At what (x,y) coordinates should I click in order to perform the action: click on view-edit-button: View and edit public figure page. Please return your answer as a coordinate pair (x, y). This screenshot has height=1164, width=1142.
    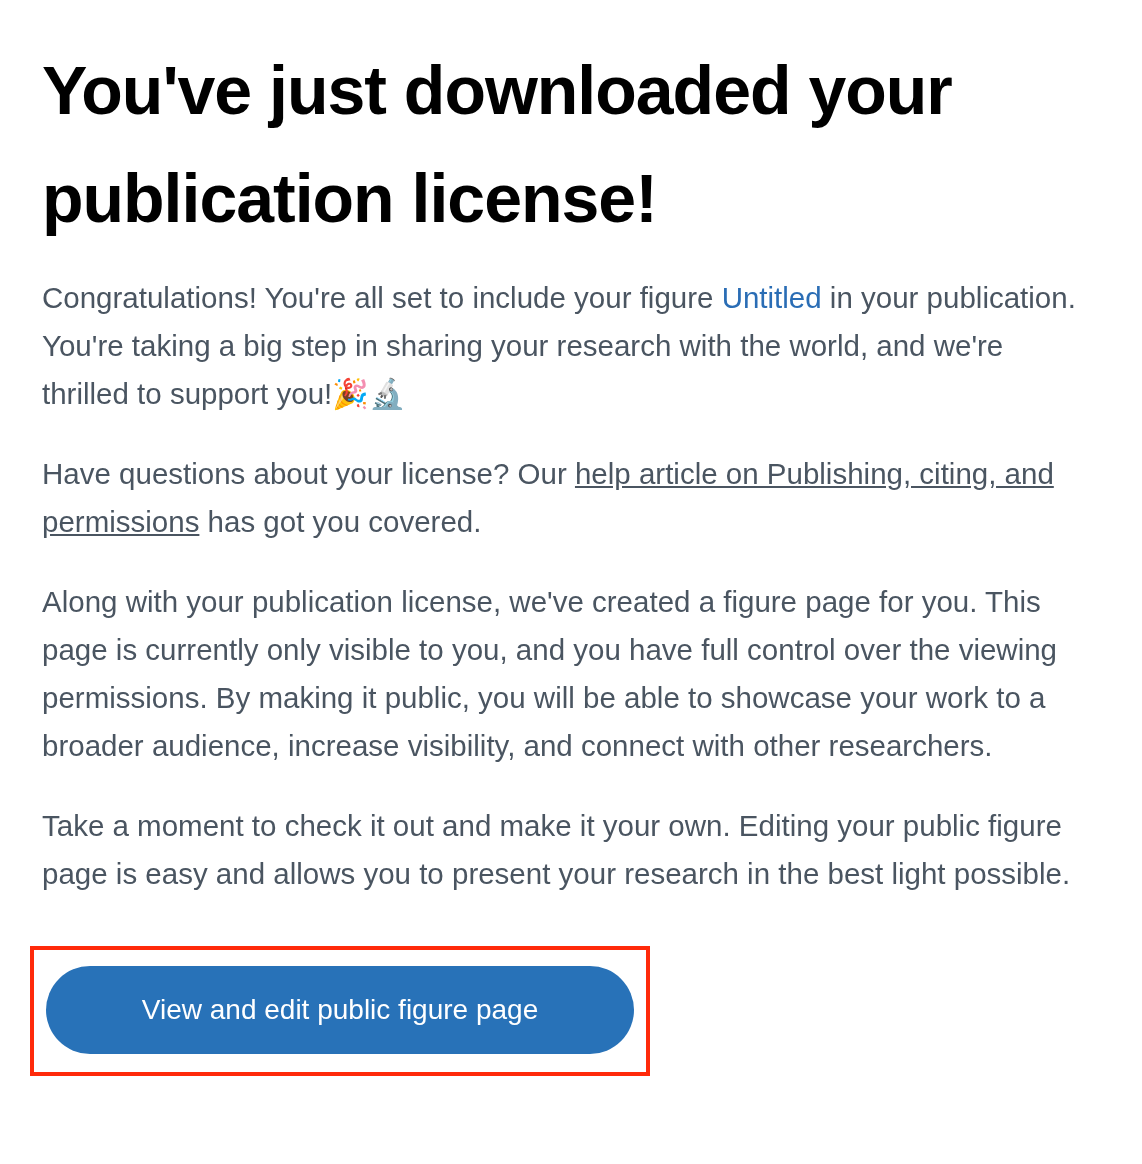
    Looking at the image, I should click on (340, 1010).